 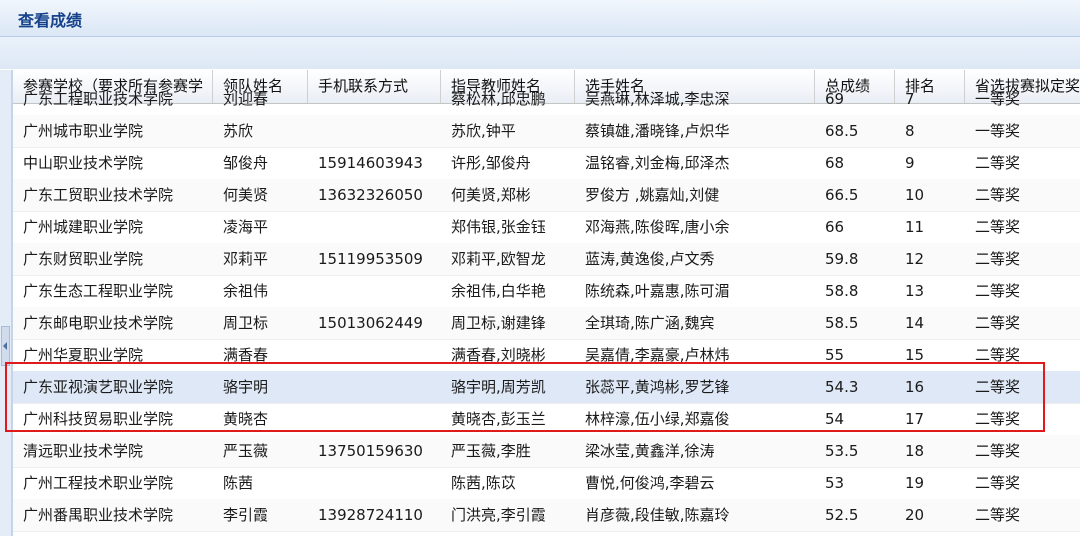 I want to click on cell-phone: 15119953509, so click(x=370, y=259).